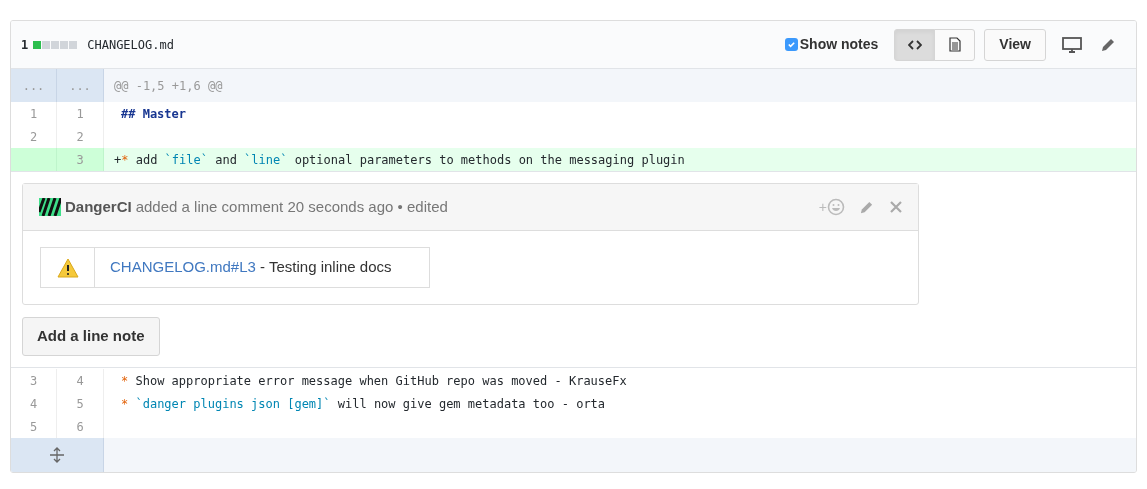 The width and height of the screenshot is (1147, 489). I want to click on change-count: 1, so click(25, 45).